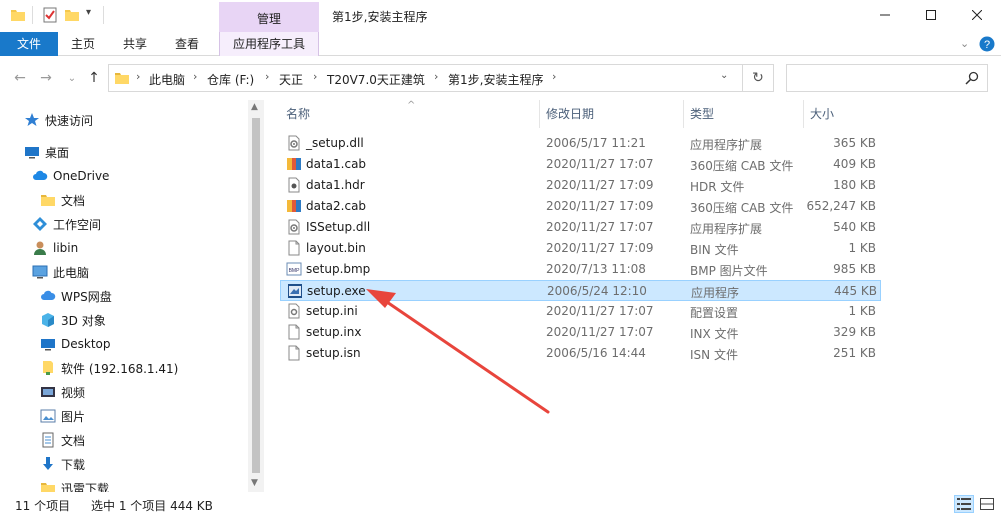  I want to click on archive-icon, so click(294, 164).